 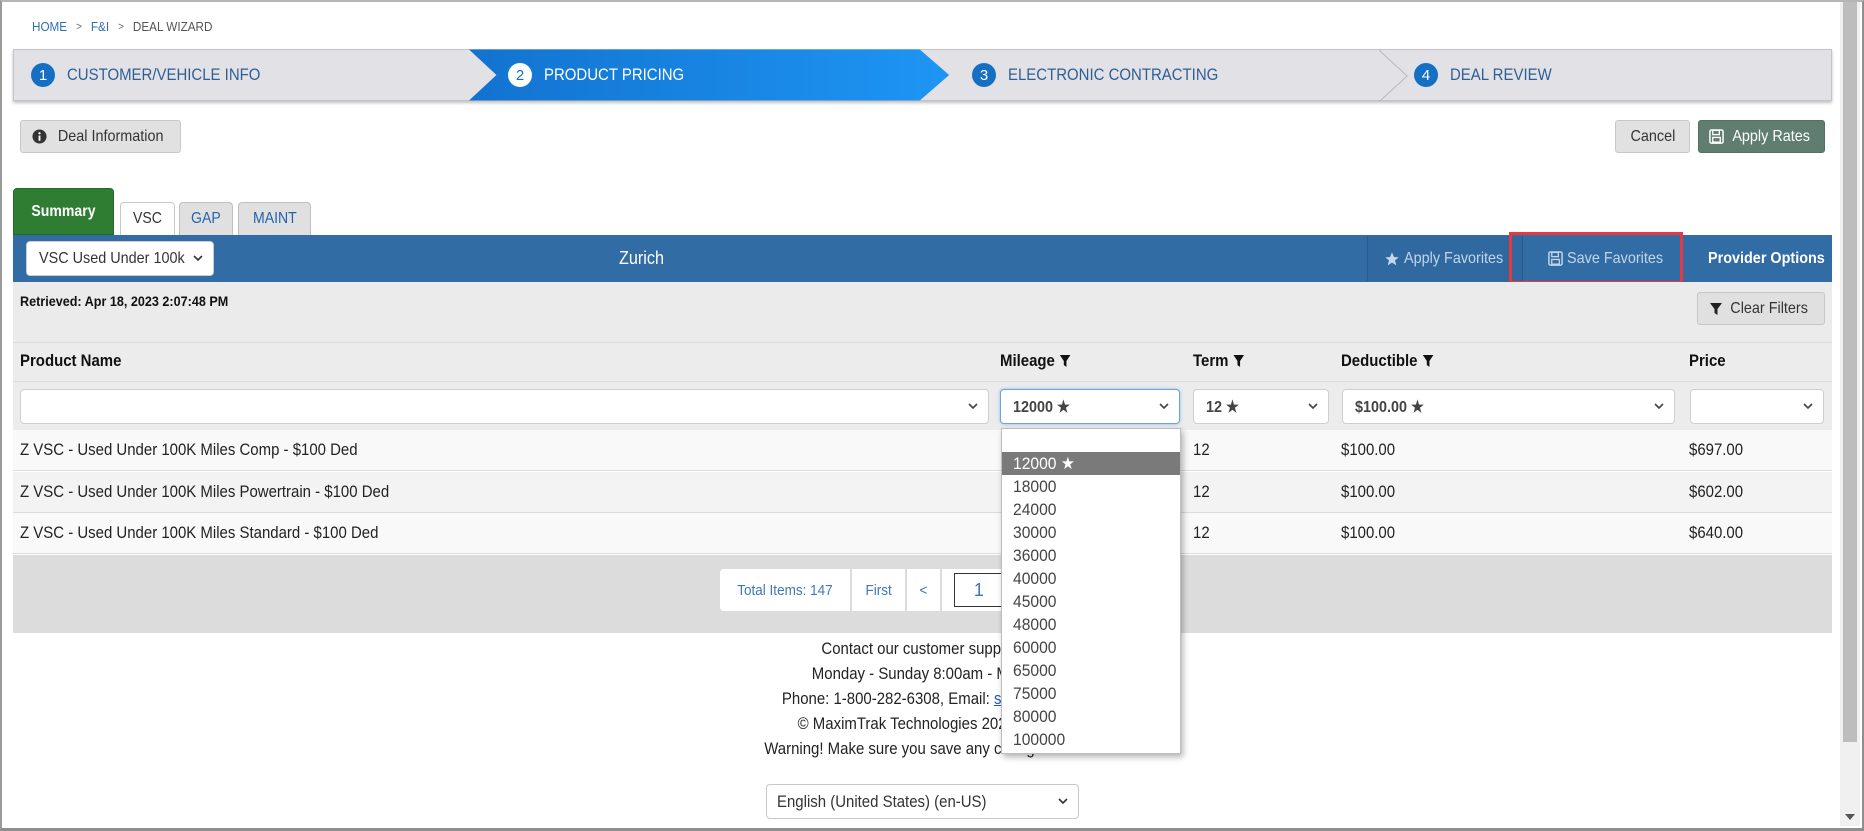 What do you see at coordinates (1392, 258) in the screenshot?
I see `star-icon` at bounding box center [1392, 258].